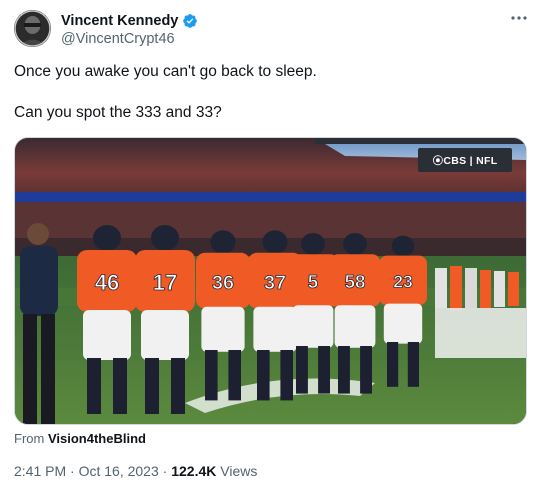 Image resolution: width=545 pixels, height=492 pixels. What do you see at coordinates (272, 30) in the screenshot?
I see `tweet-header: Vincent Kennedy @VincentCrypt46` at bounding box center [272, 30].